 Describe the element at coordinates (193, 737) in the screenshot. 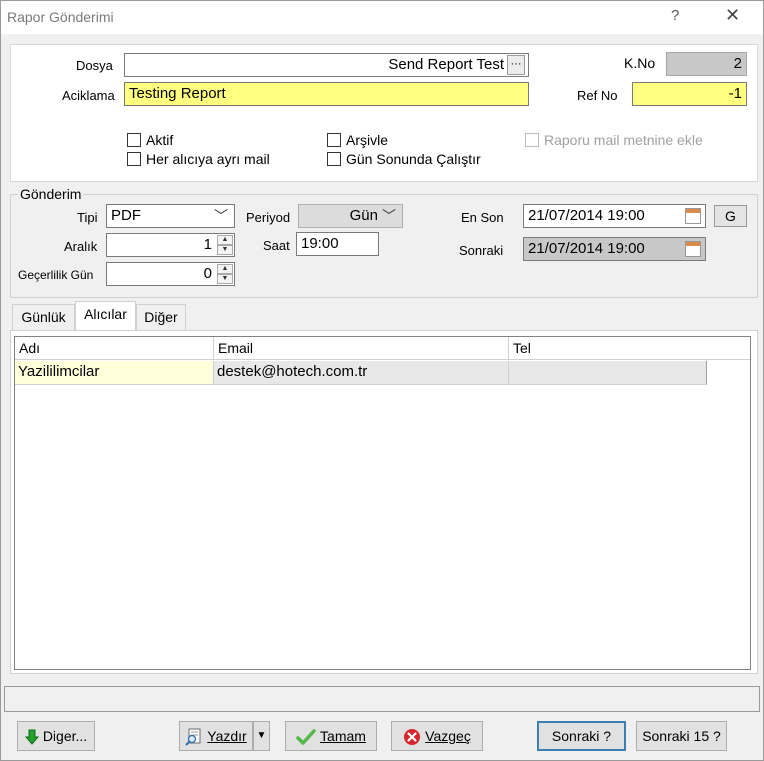

I see `print-preview-icon` at that location.